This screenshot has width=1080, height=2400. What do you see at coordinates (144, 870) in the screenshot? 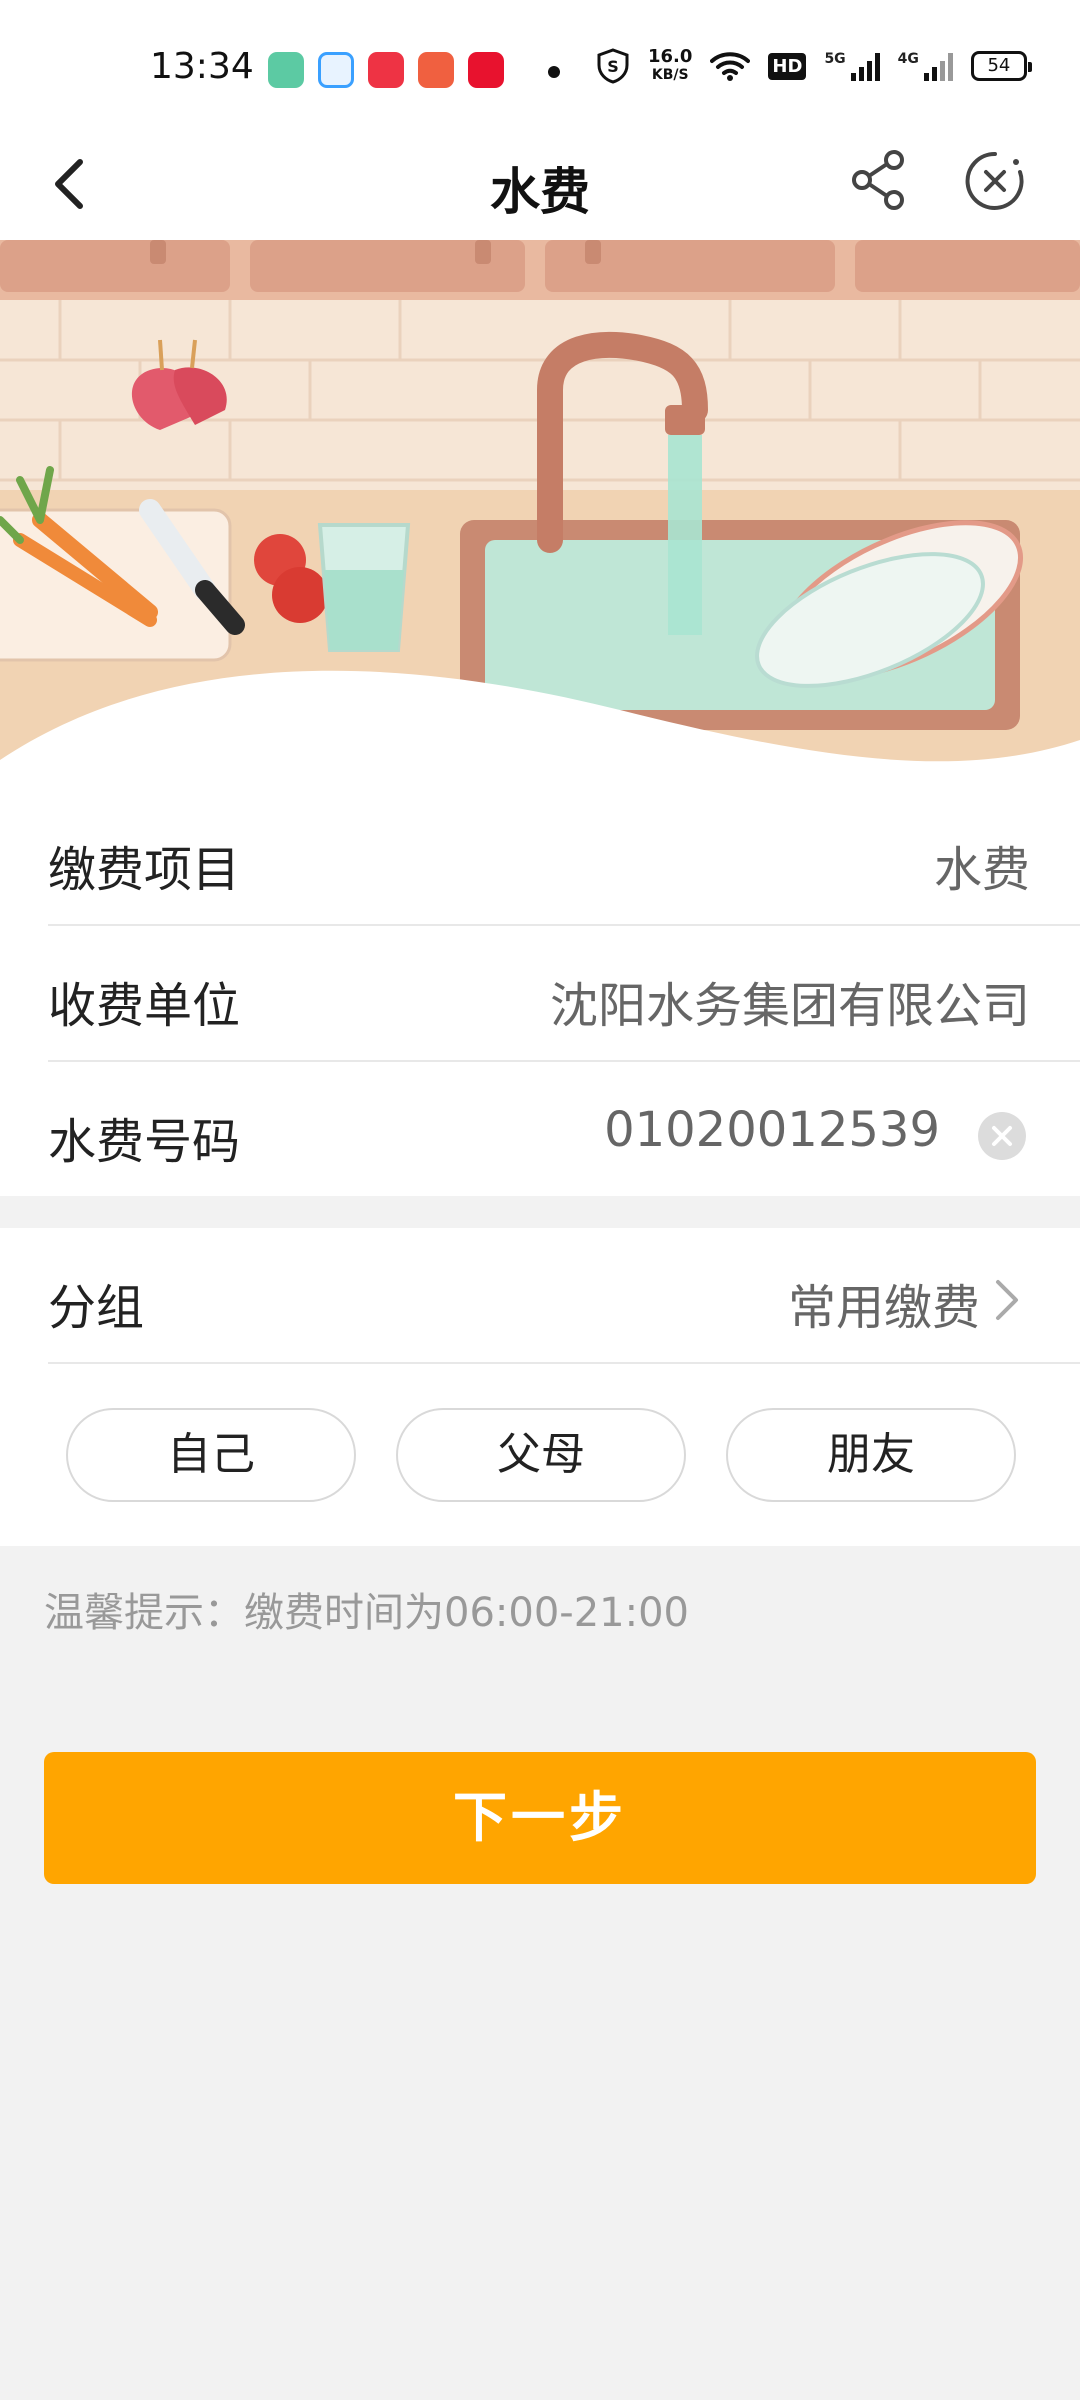
I see `payment-item-label: 缴费项目` at bounding box center [144, 870].